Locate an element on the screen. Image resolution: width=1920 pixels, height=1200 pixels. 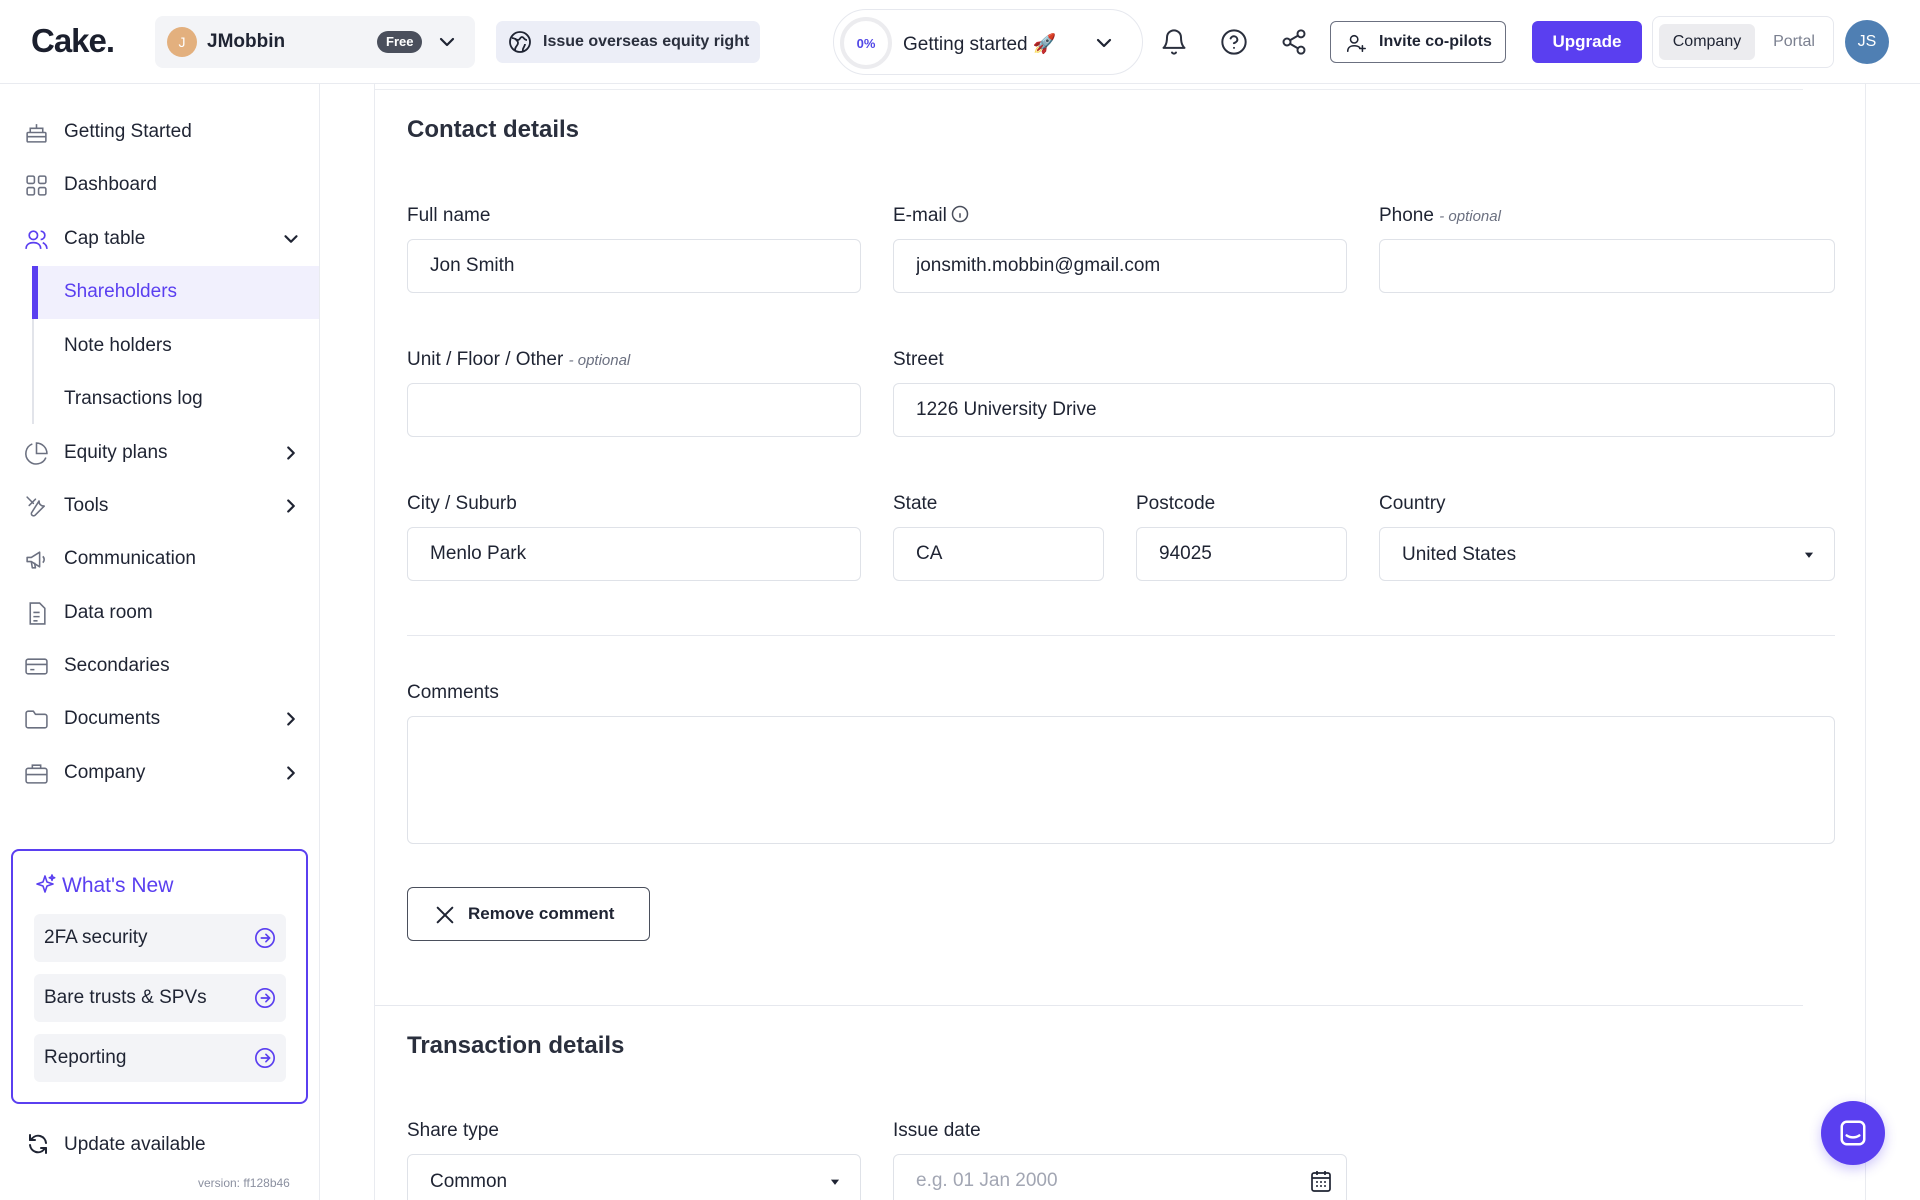
label-text: Comments is located at coordinates (453, 692).